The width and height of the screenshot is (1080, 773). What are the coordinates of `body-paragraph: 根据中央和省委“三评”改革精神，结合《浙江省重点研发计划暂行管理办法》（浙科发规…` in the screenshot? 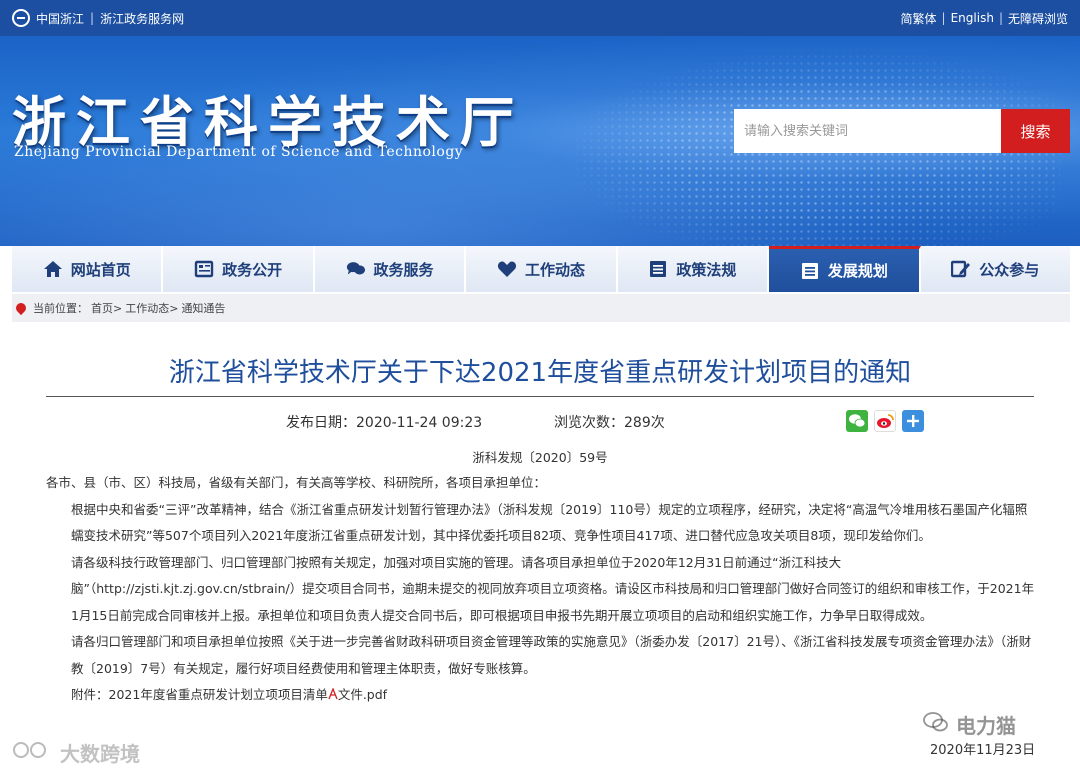 It's located at (549, 522).